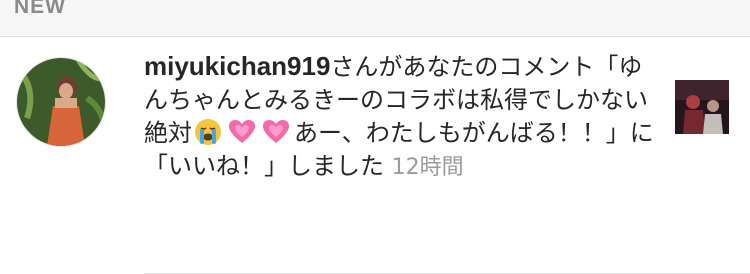 This screenshot has width=750, height=274. I want to click on section-title: NEW, so click(40, 9).